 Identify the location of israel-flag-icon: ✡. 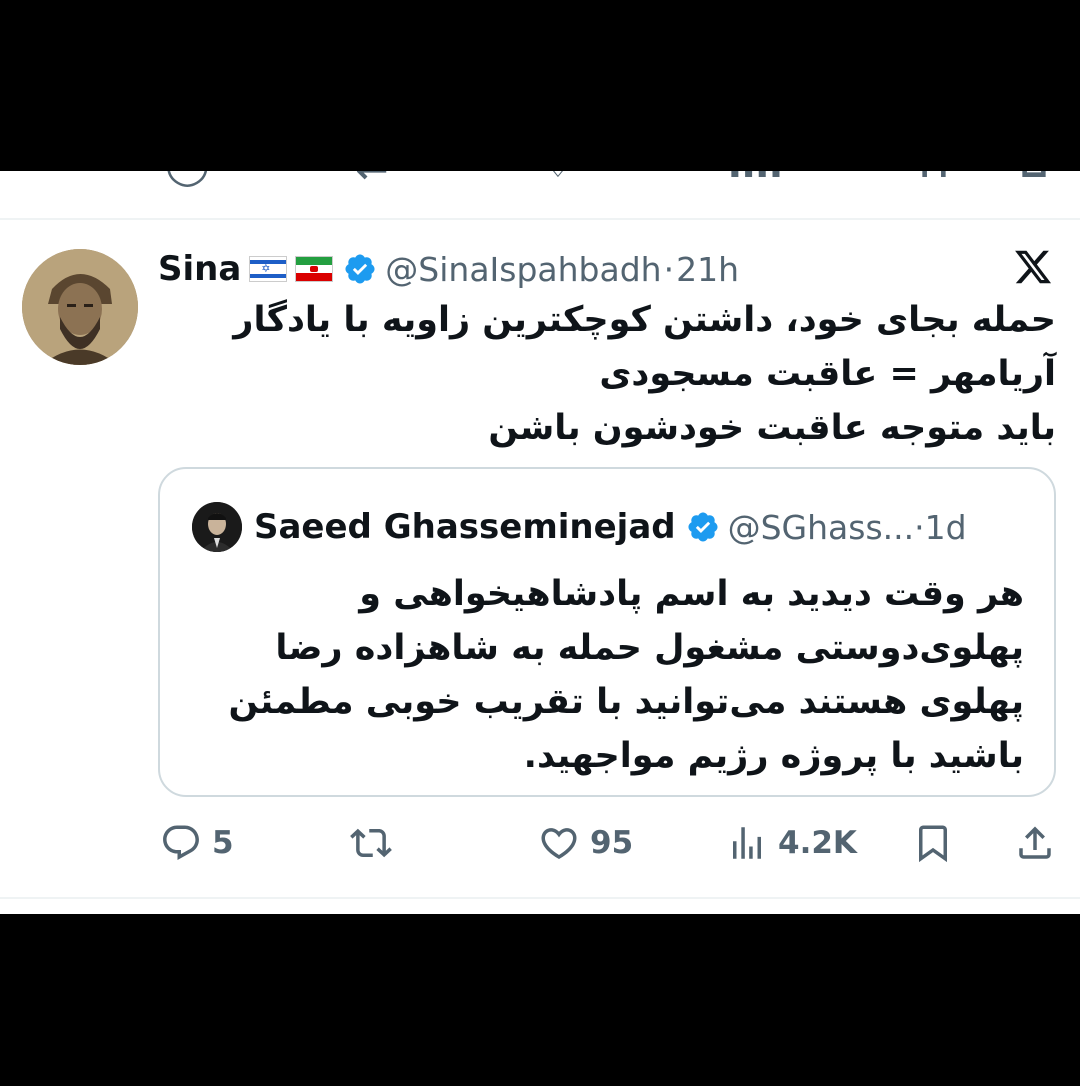
(268, 269).